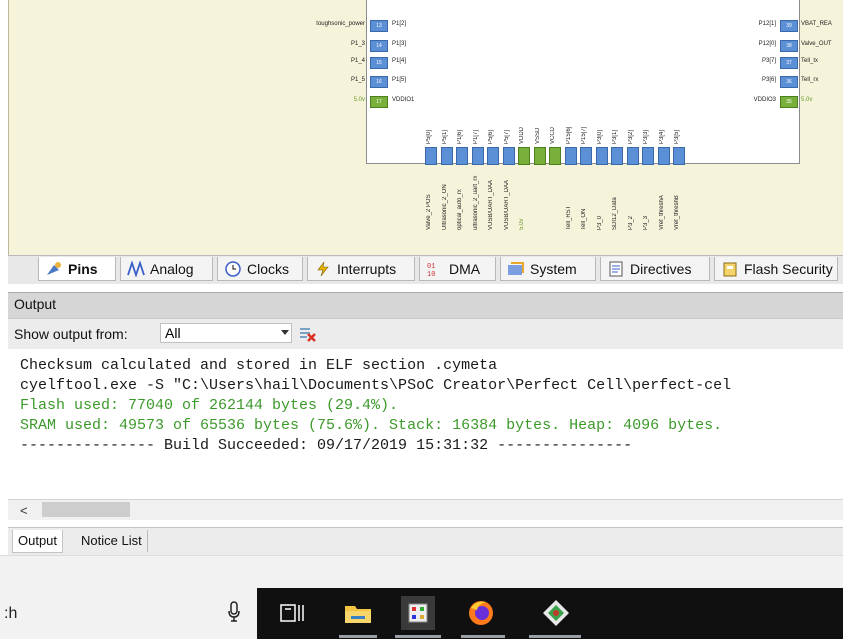  I want to click on tab-notice-list: Notice List, so click(112, 541).